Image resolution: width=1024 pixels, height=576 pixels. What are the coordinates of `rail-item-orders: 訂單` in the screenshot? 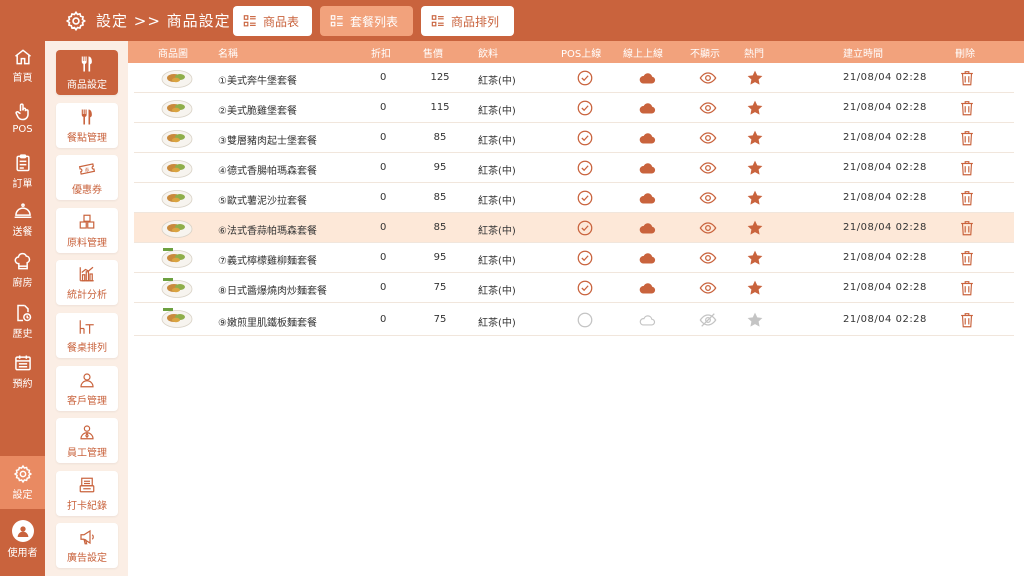 It's located at (22, 171).